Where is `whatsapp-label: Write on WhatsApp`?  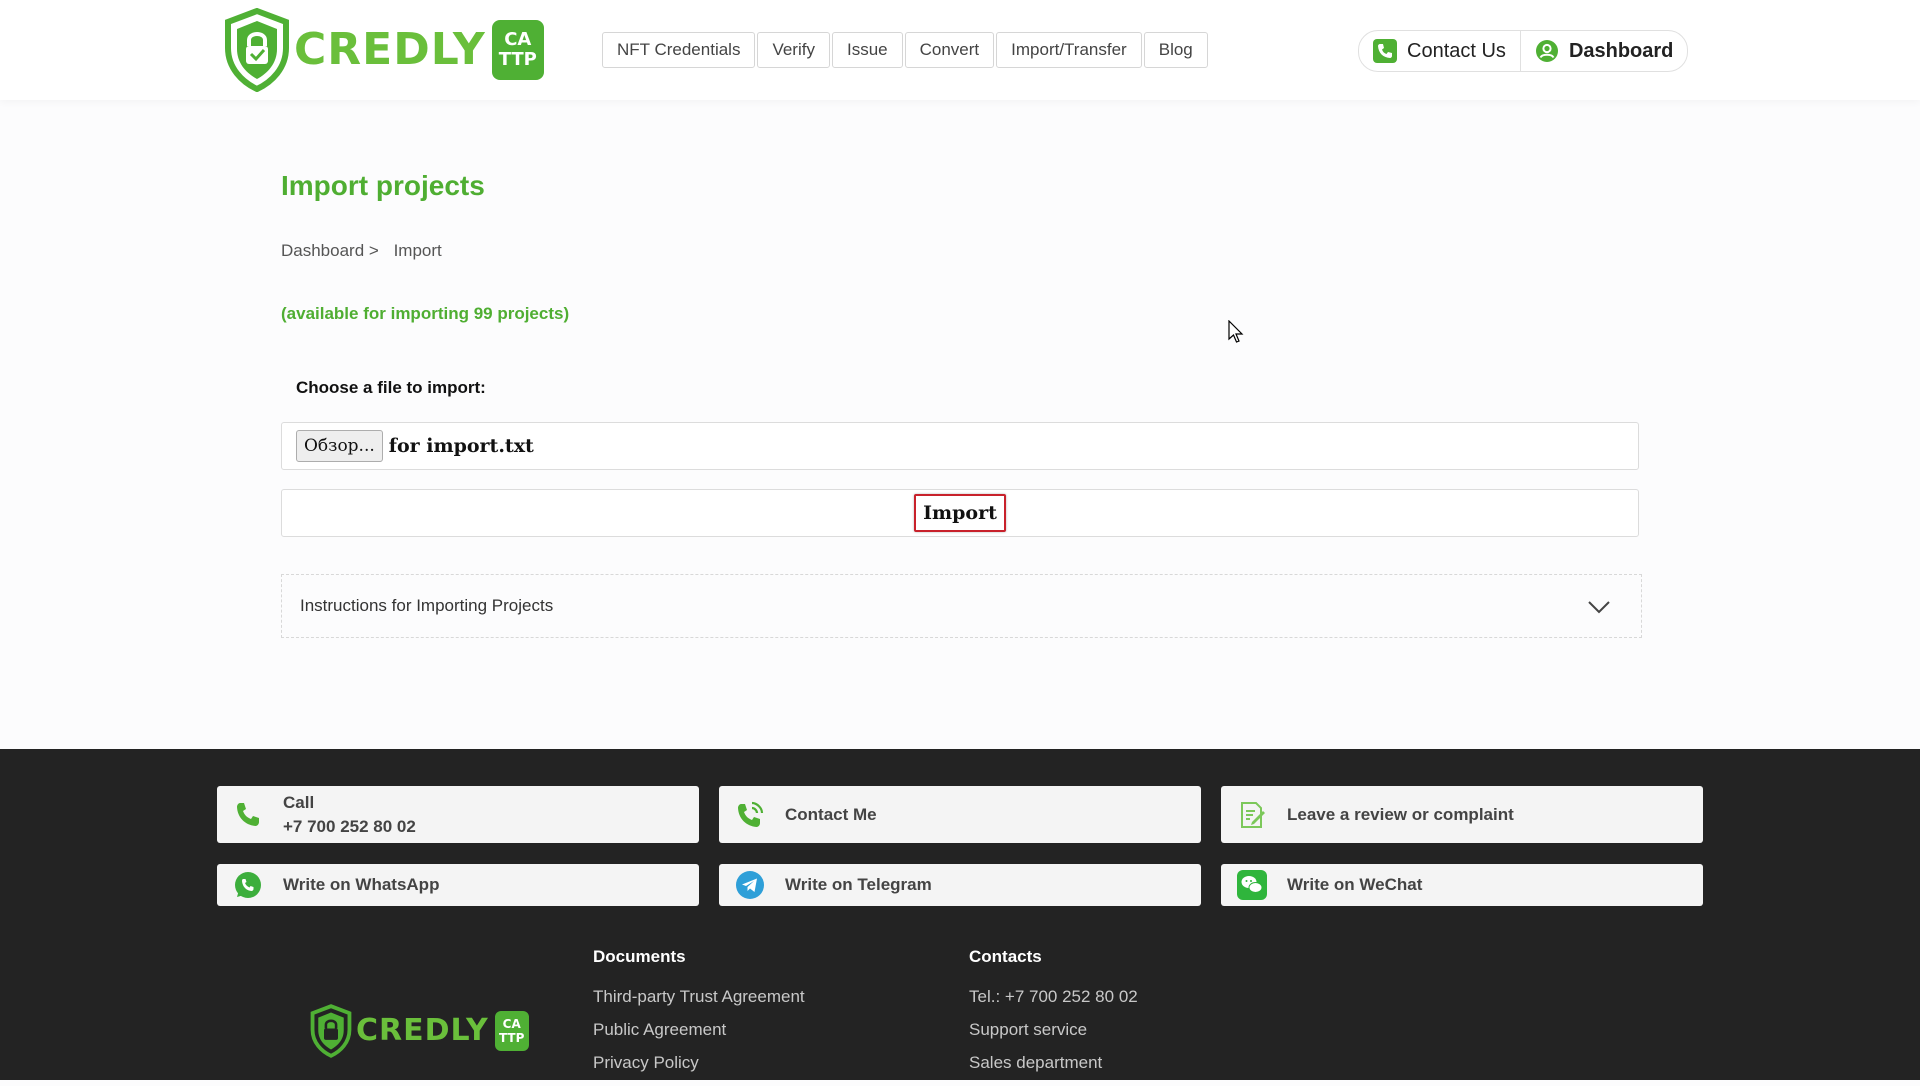 whatsapp-label: Write on WhatsApp is located at coordinates (361, 884).